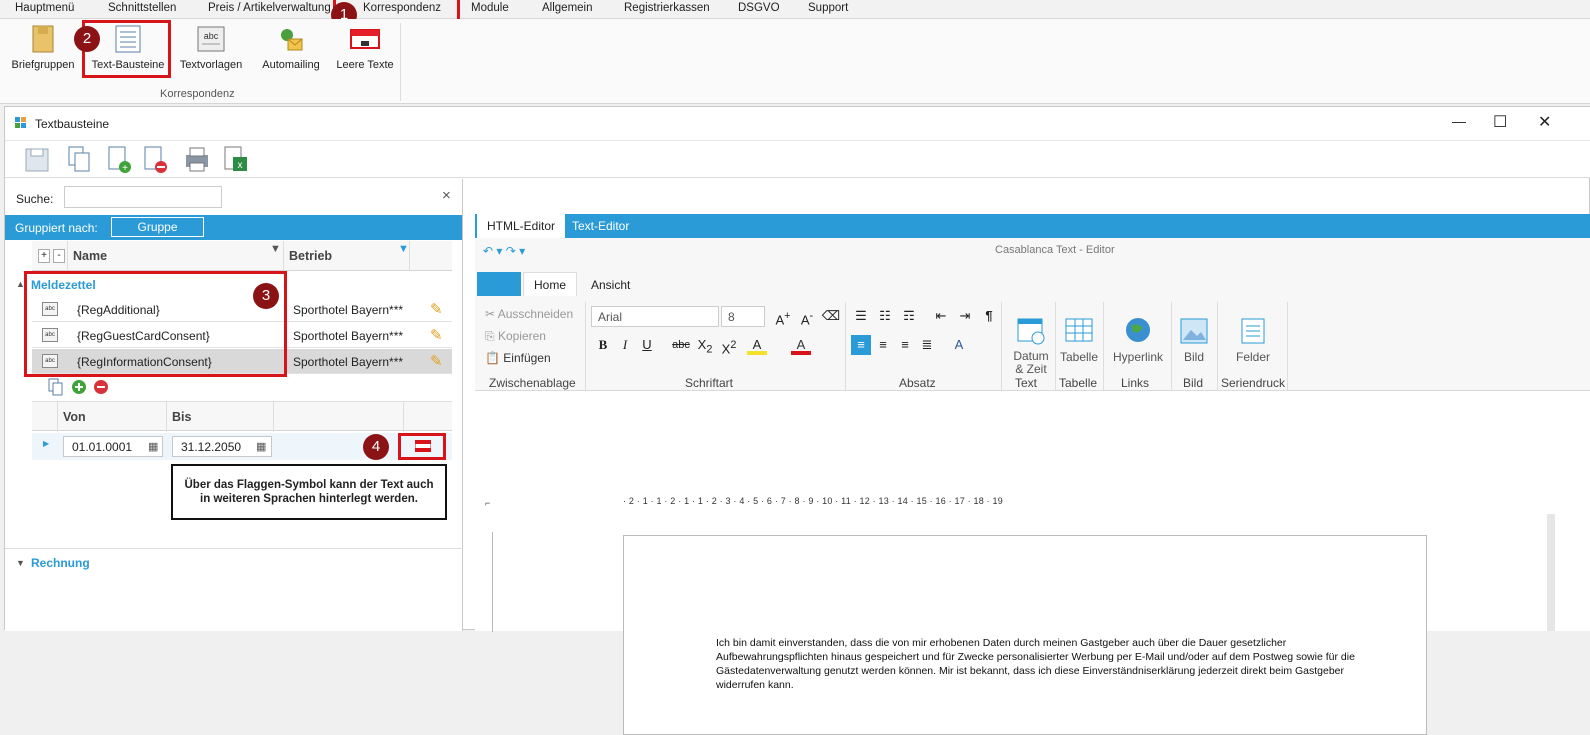 The width and height of the screenshot is (1590, 735). What do you see at coordinates (20, 563) in the screenshot?
I see `expand-group-icon: ▼` at bounding box center [20, 563].